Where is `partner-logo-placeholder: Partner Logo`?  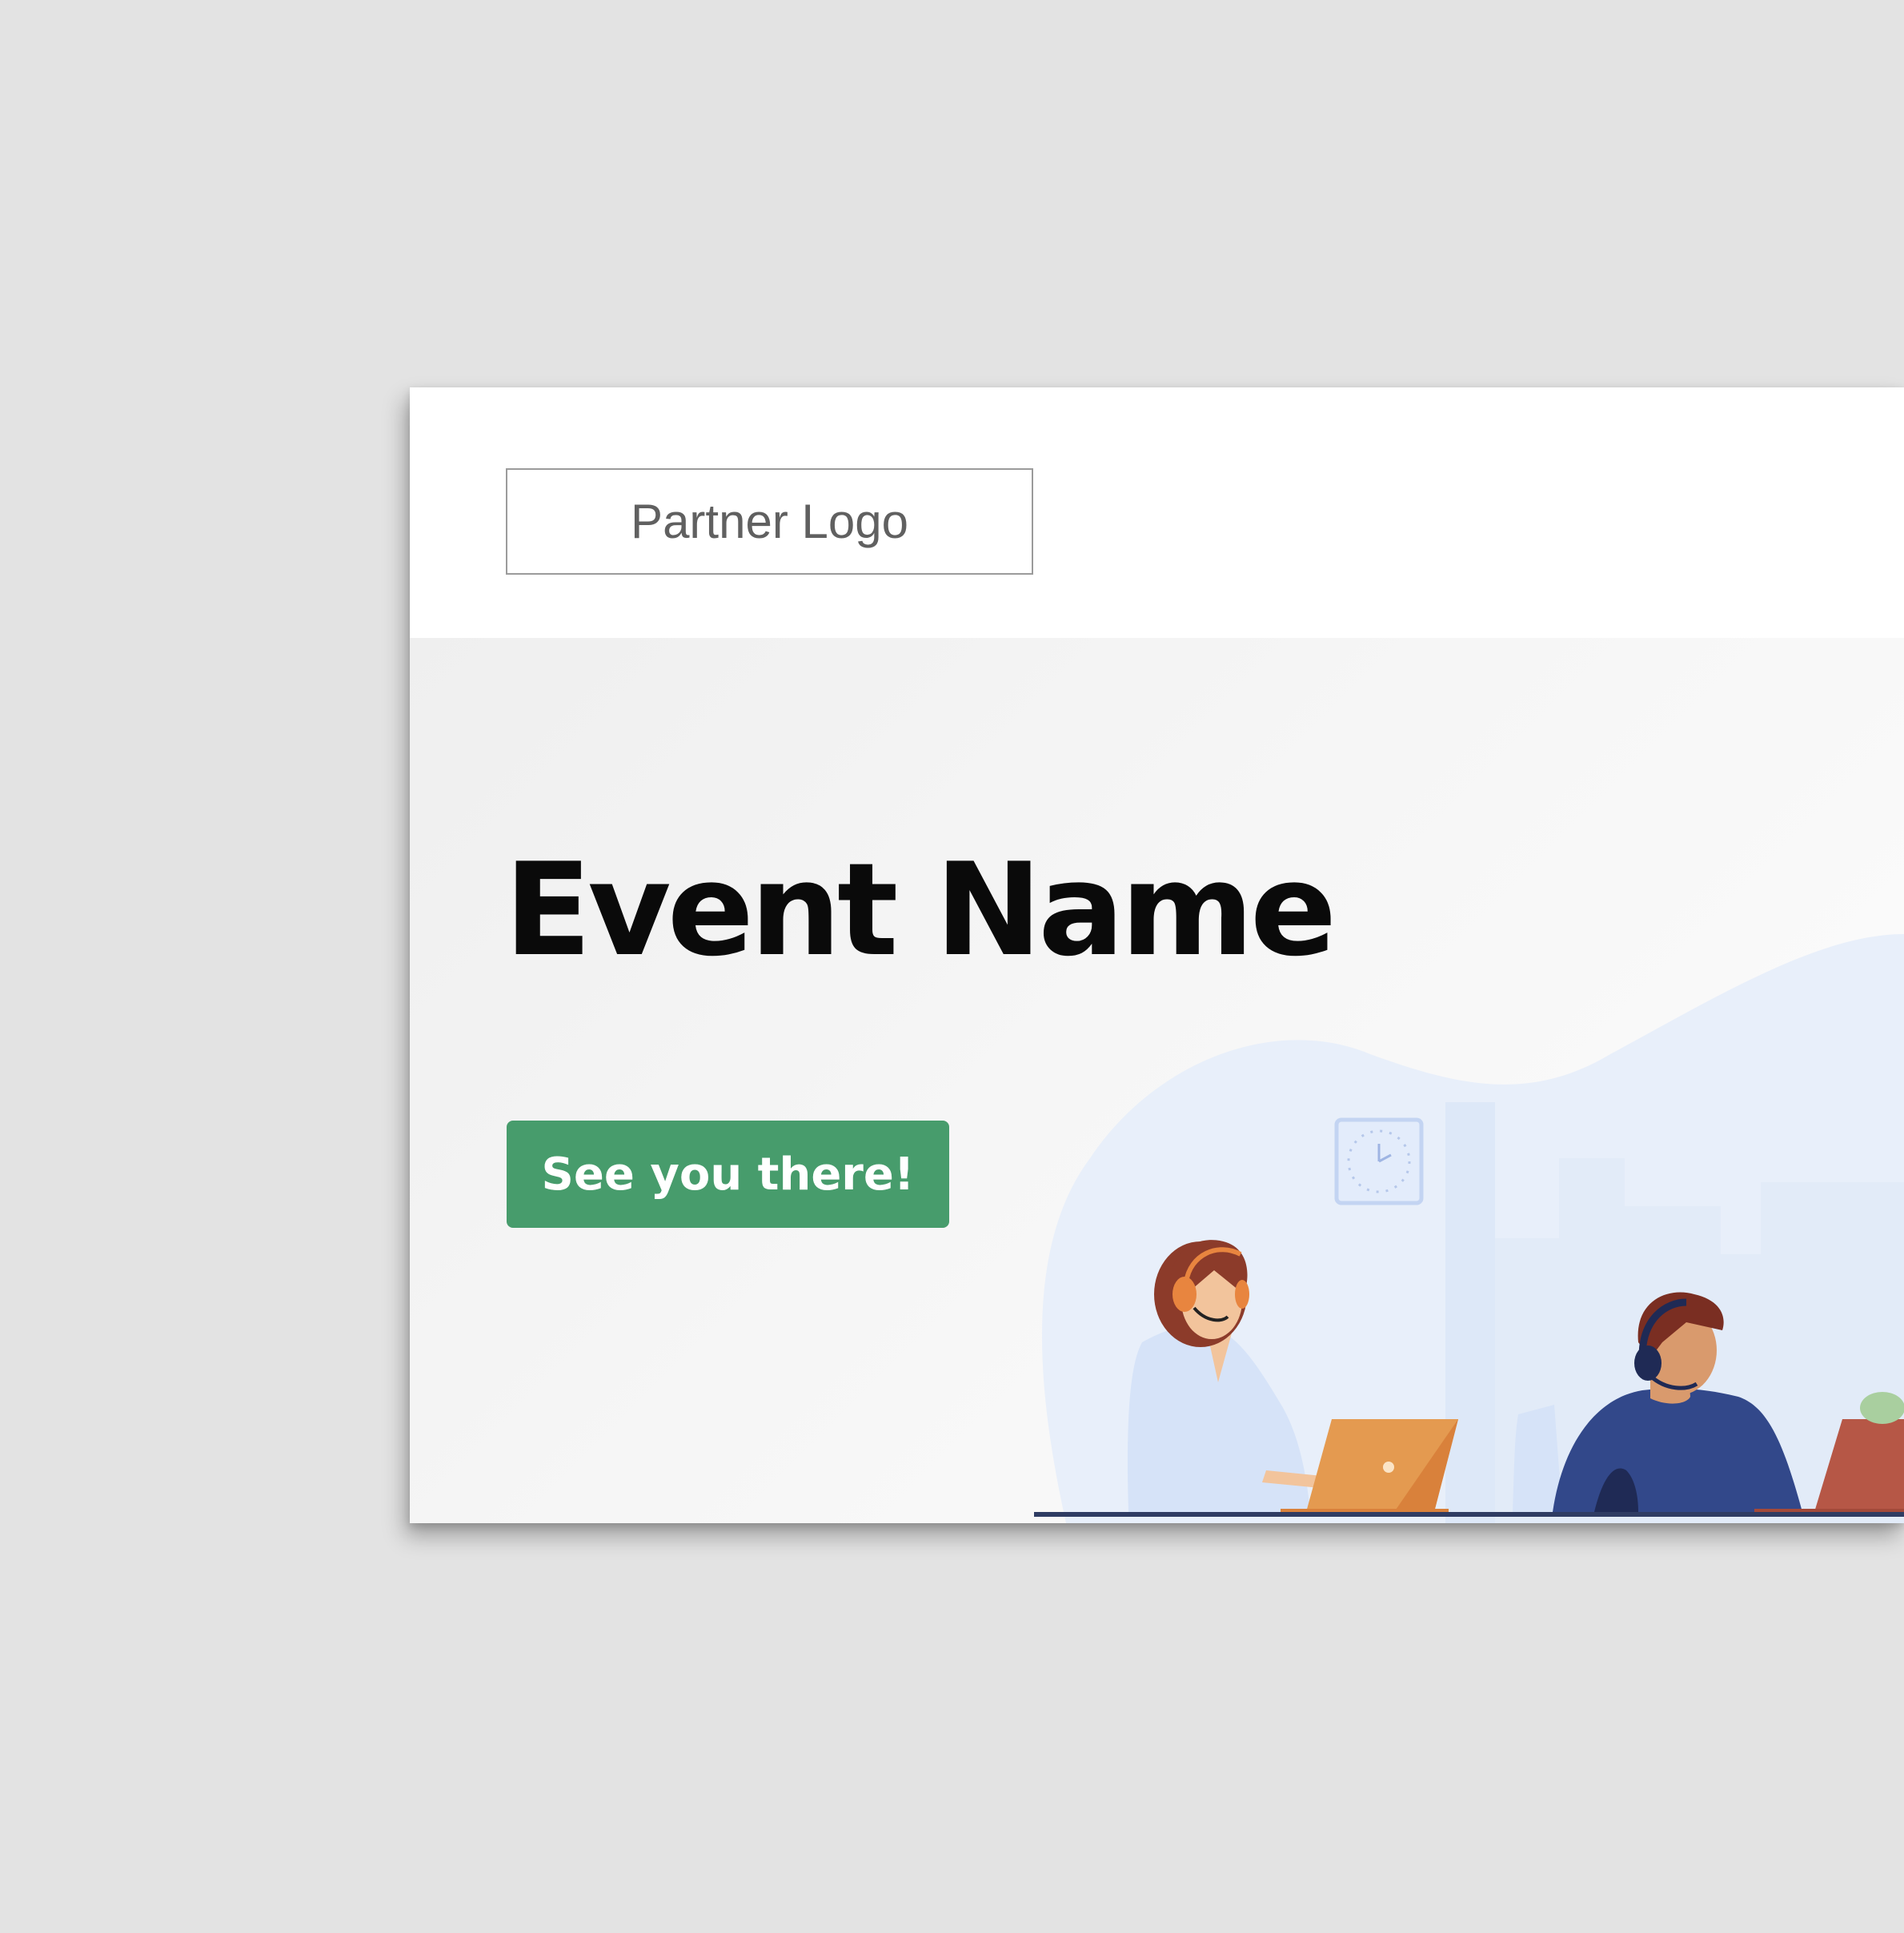
partner-logo-placeholder: Partner Logo is located at coordinates (769, 521).